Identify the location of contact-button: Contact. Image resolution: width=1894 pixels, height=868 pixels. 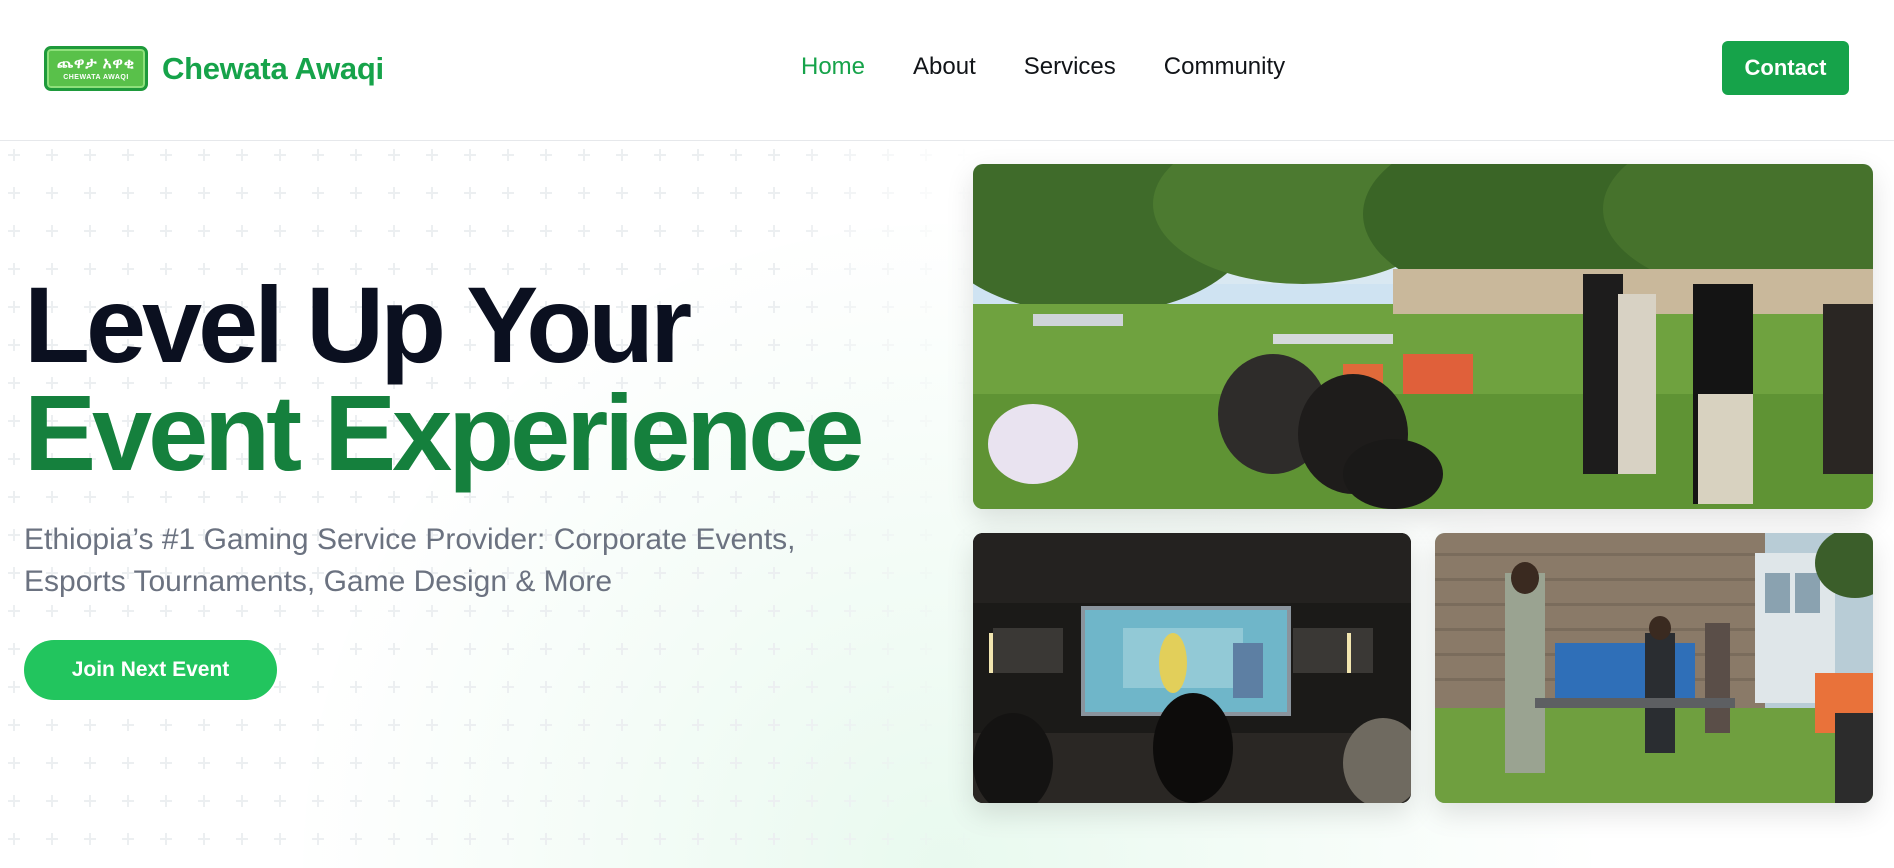
(1785, 68).